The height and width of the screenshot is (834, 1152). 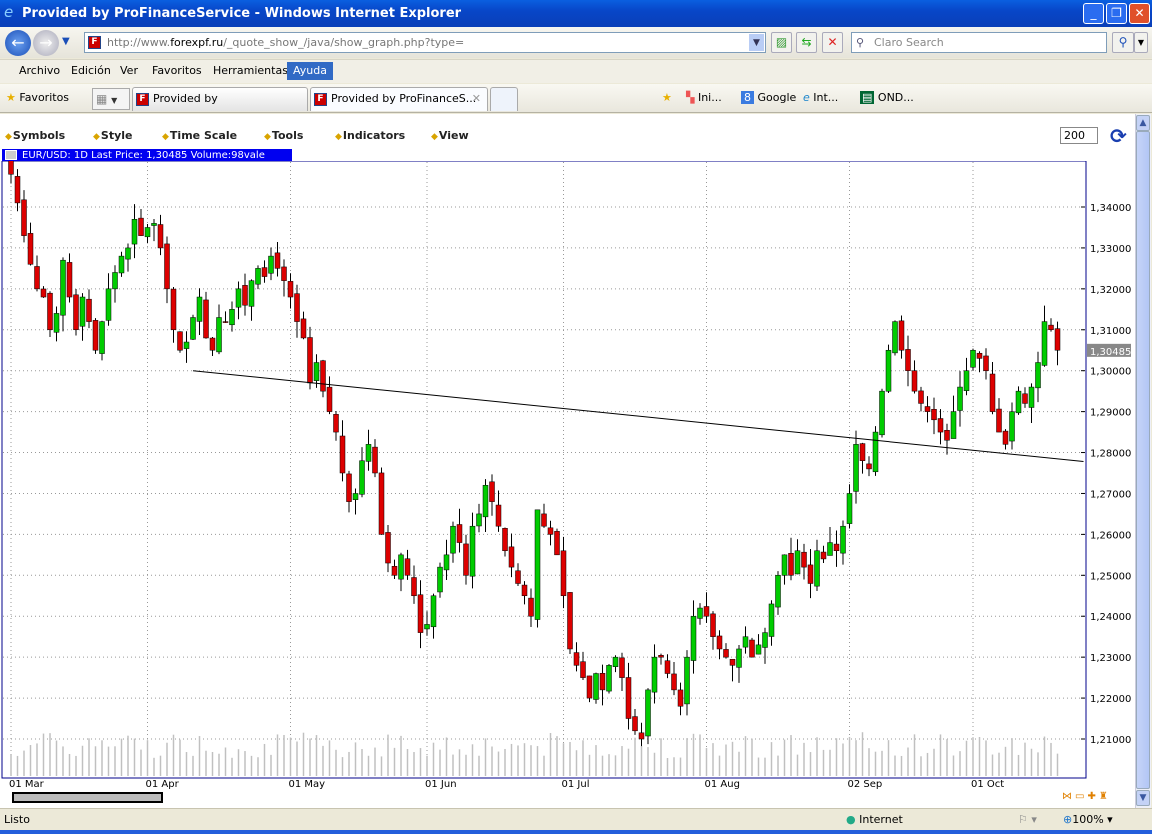 I want to click on forward-button: →, so click(x=46, y=43).